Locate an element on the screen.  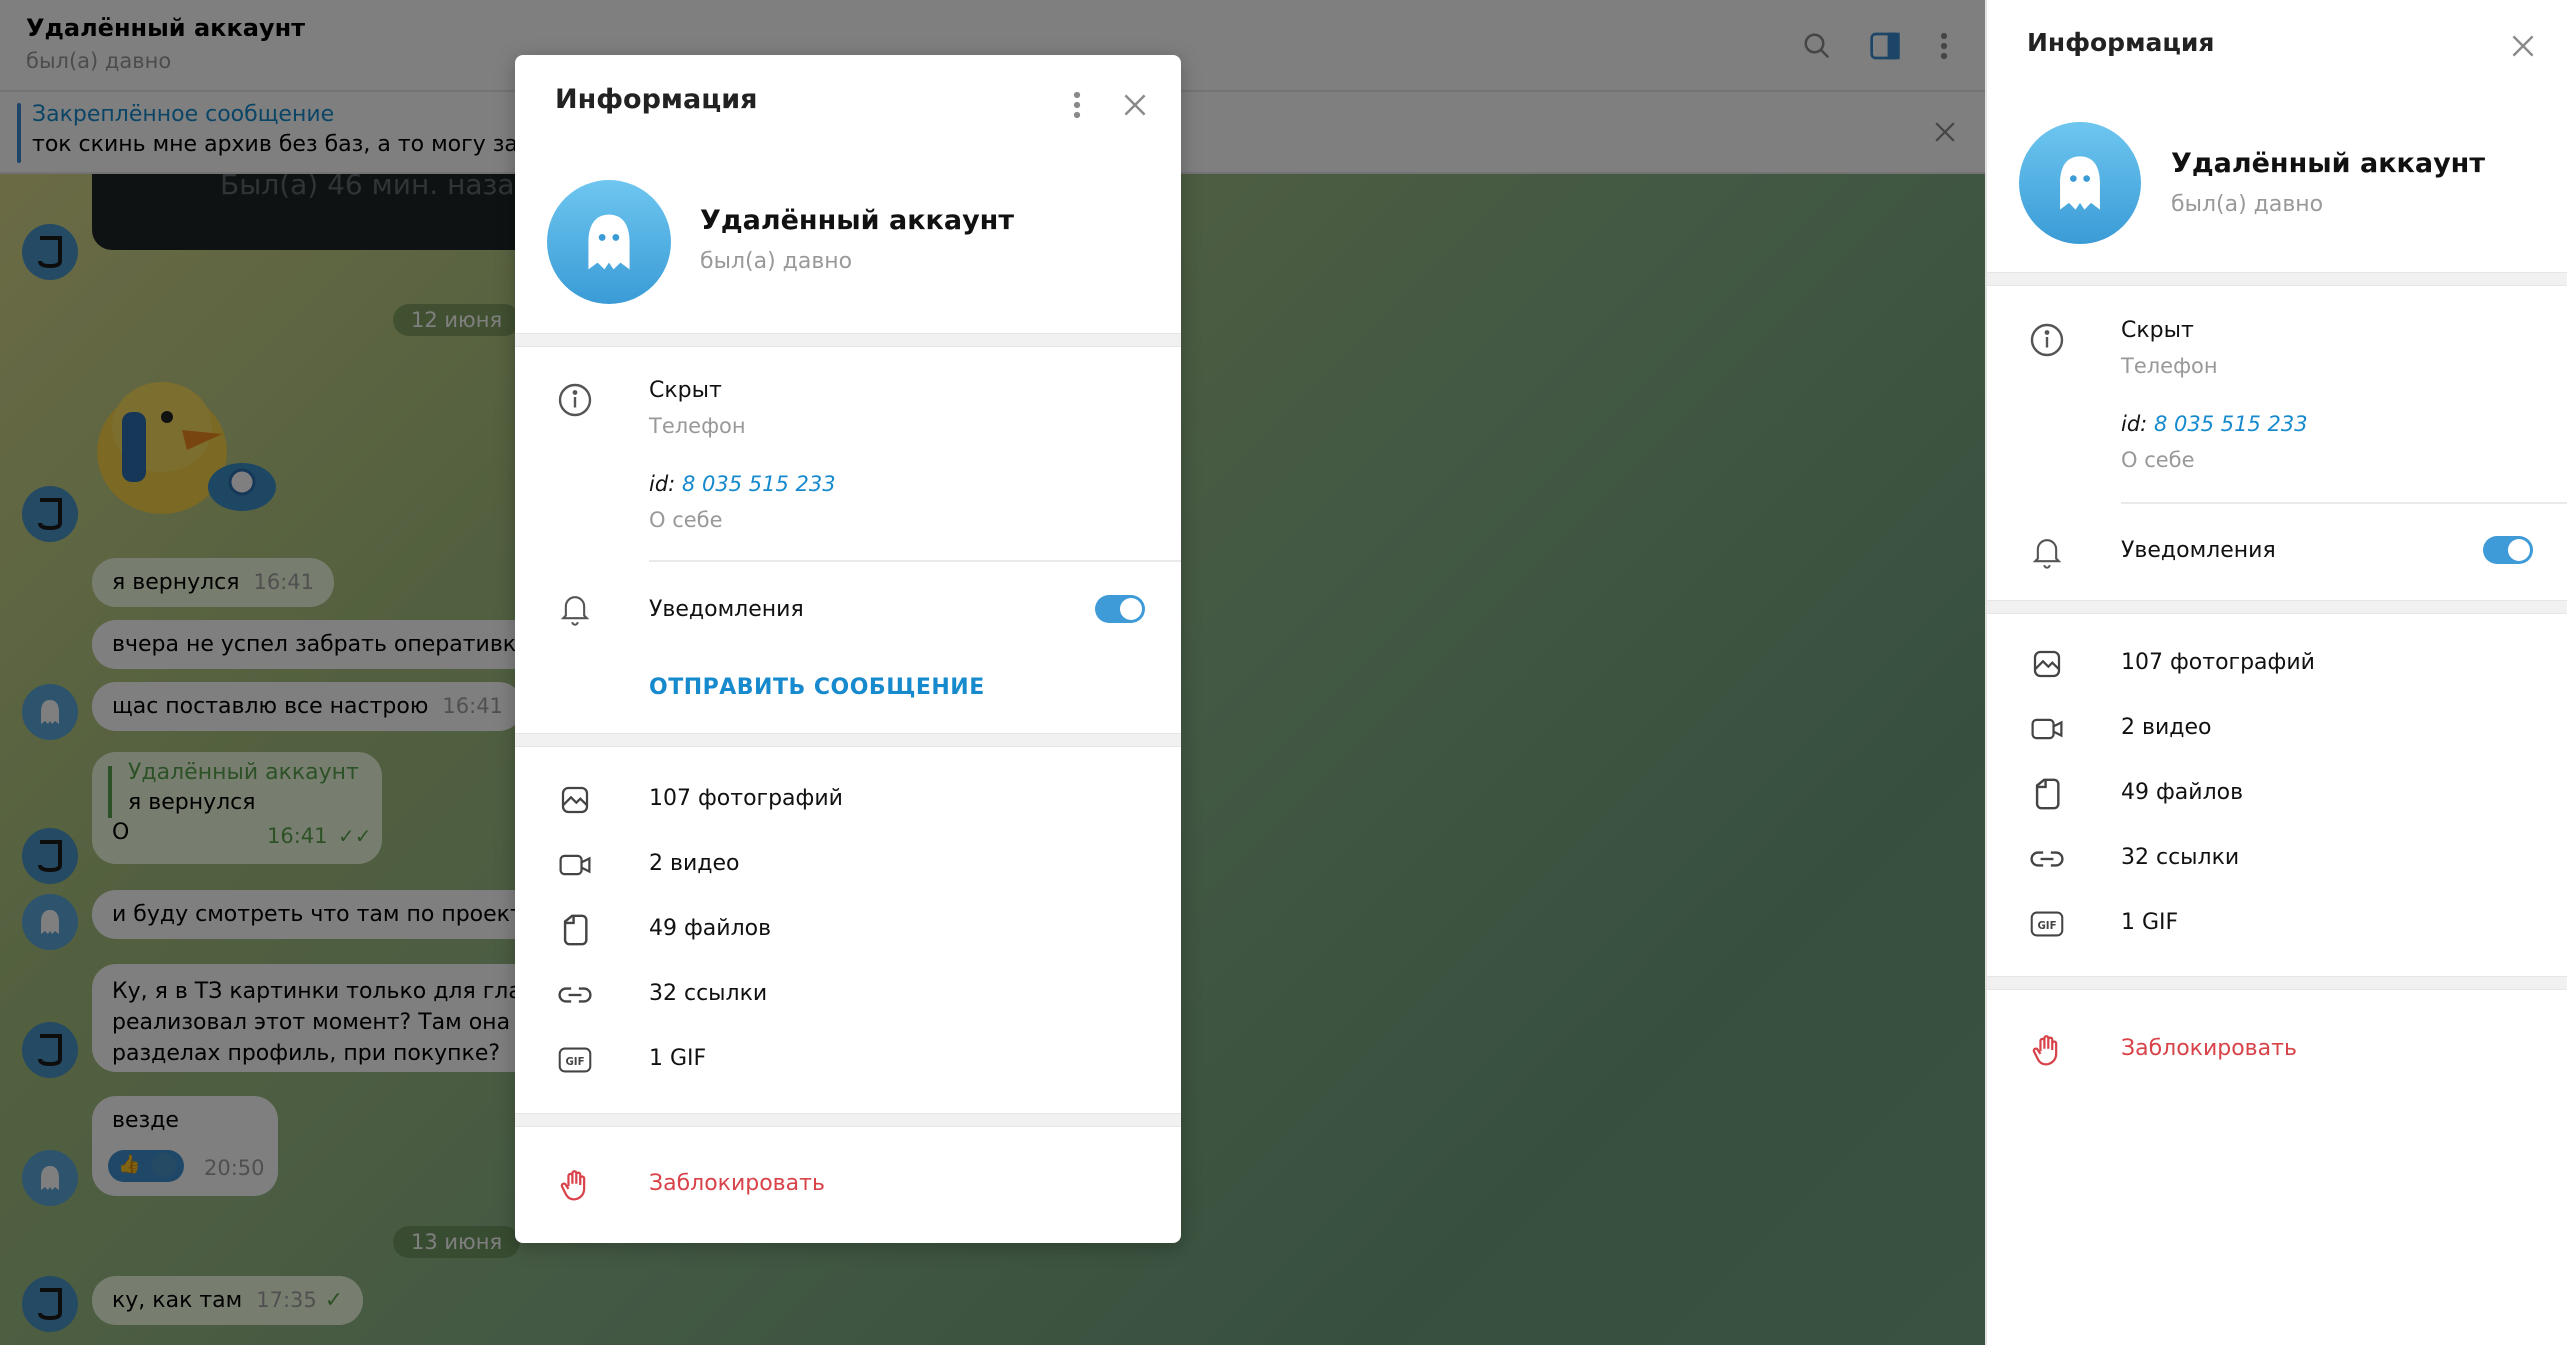
dialog-title: Информация is located at coordinates (656, 99).